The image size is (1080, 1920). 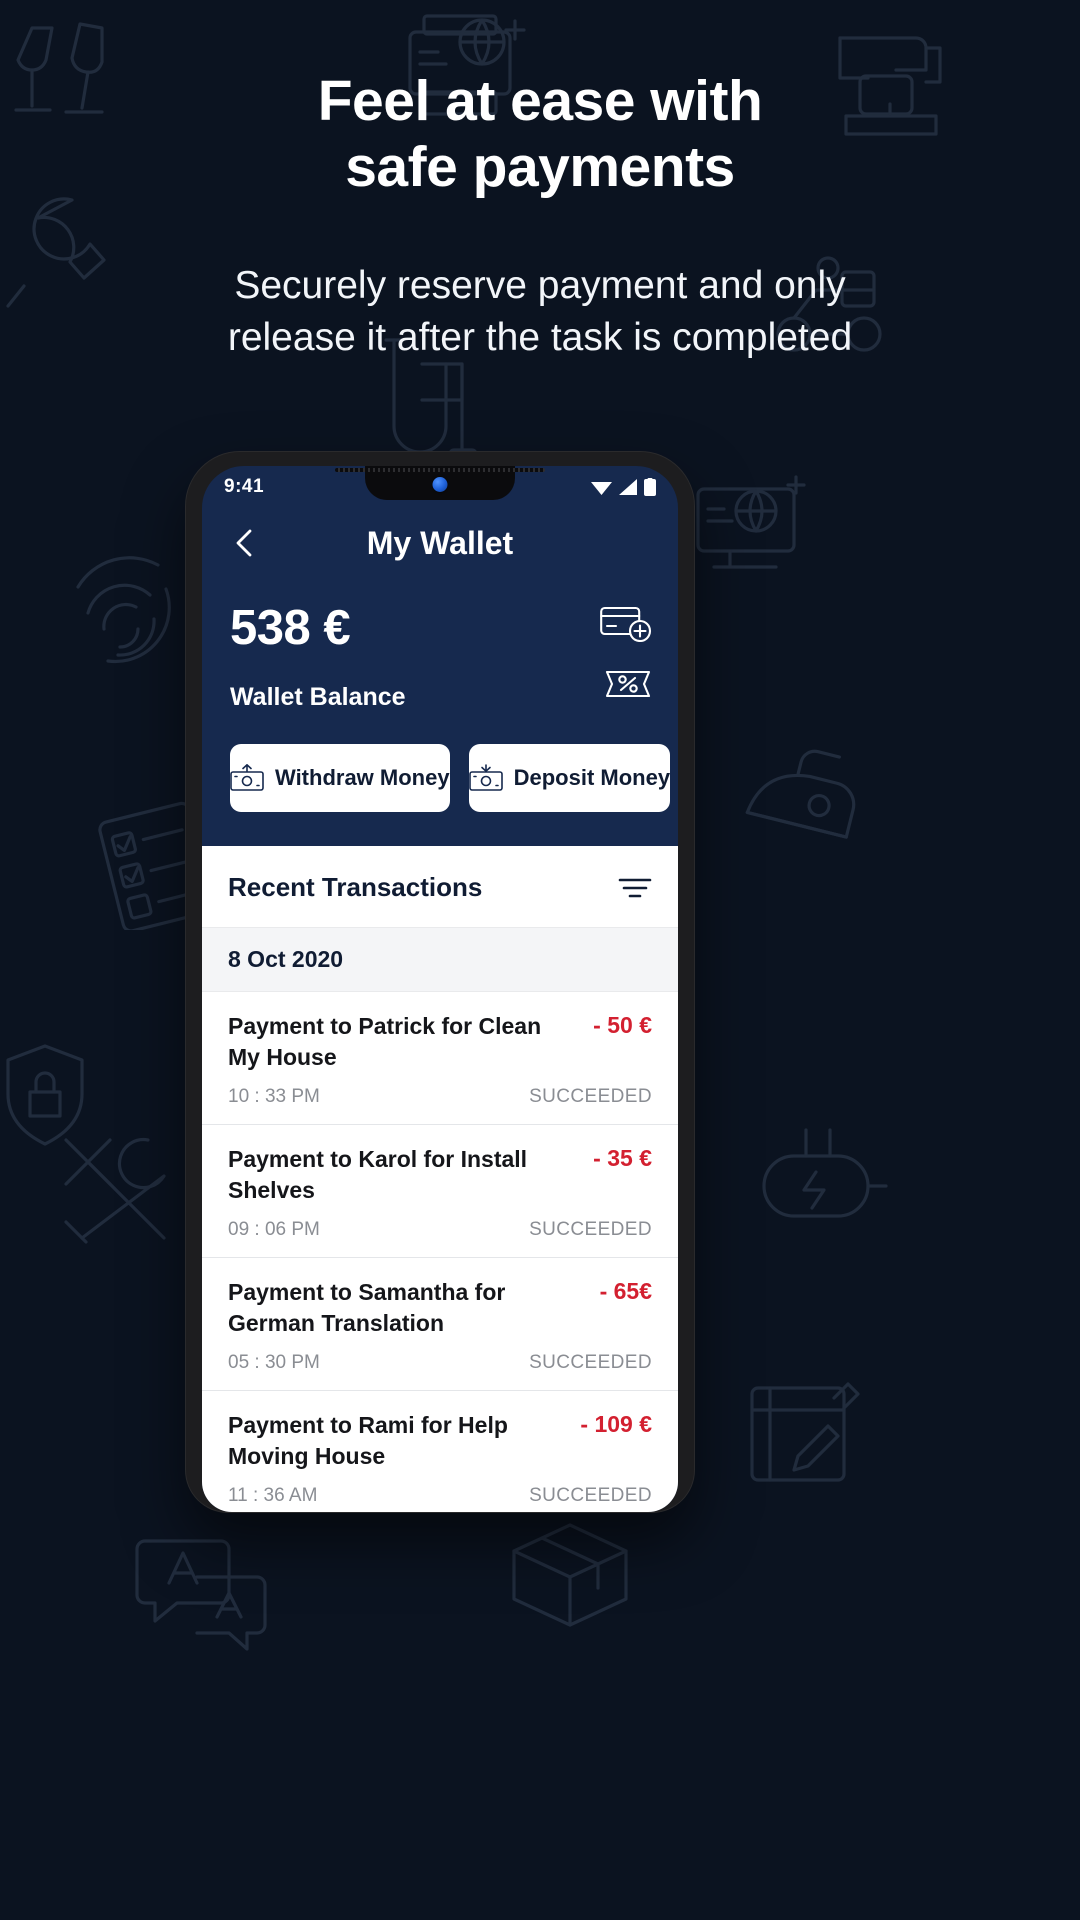 I want to click on transaction-description: Payment to Patrick for Clean My House, so click(x=385, y=1042).